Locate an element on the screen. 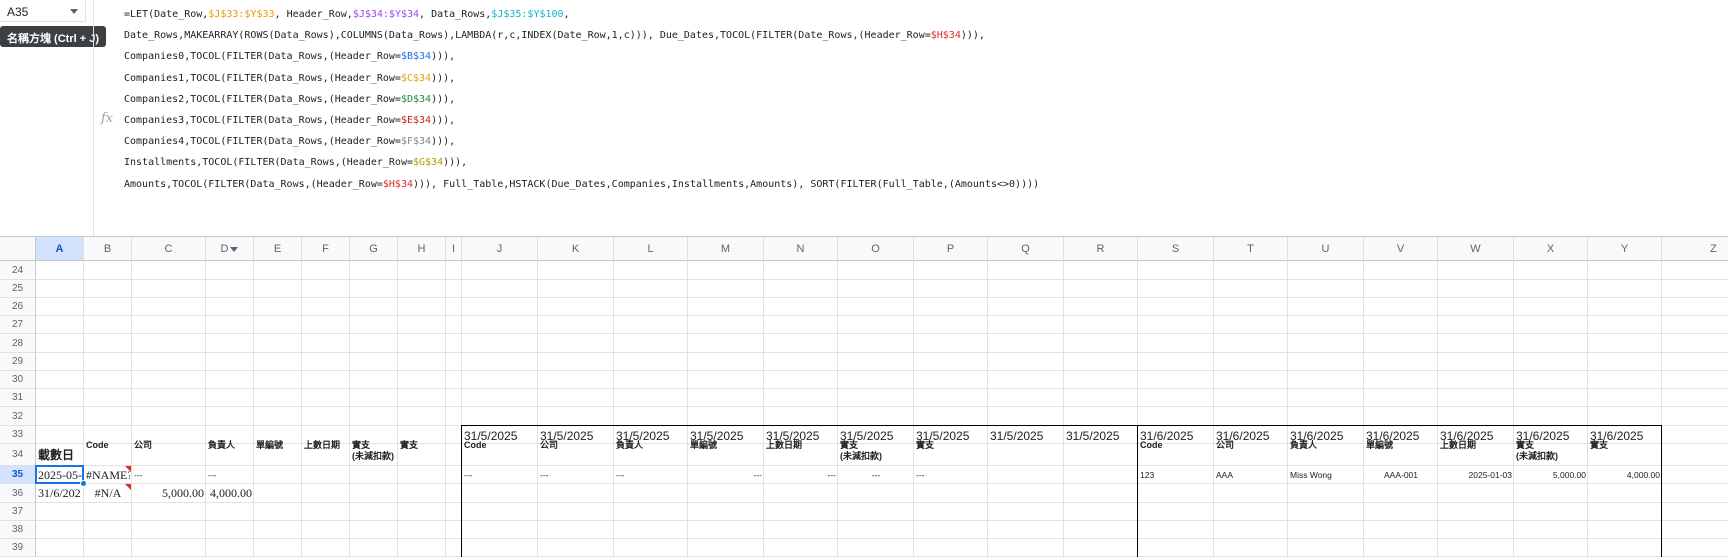 The width and height of the screenshot is (1728, 557). row-header-28: 28 is located at coordinates (18, 343).